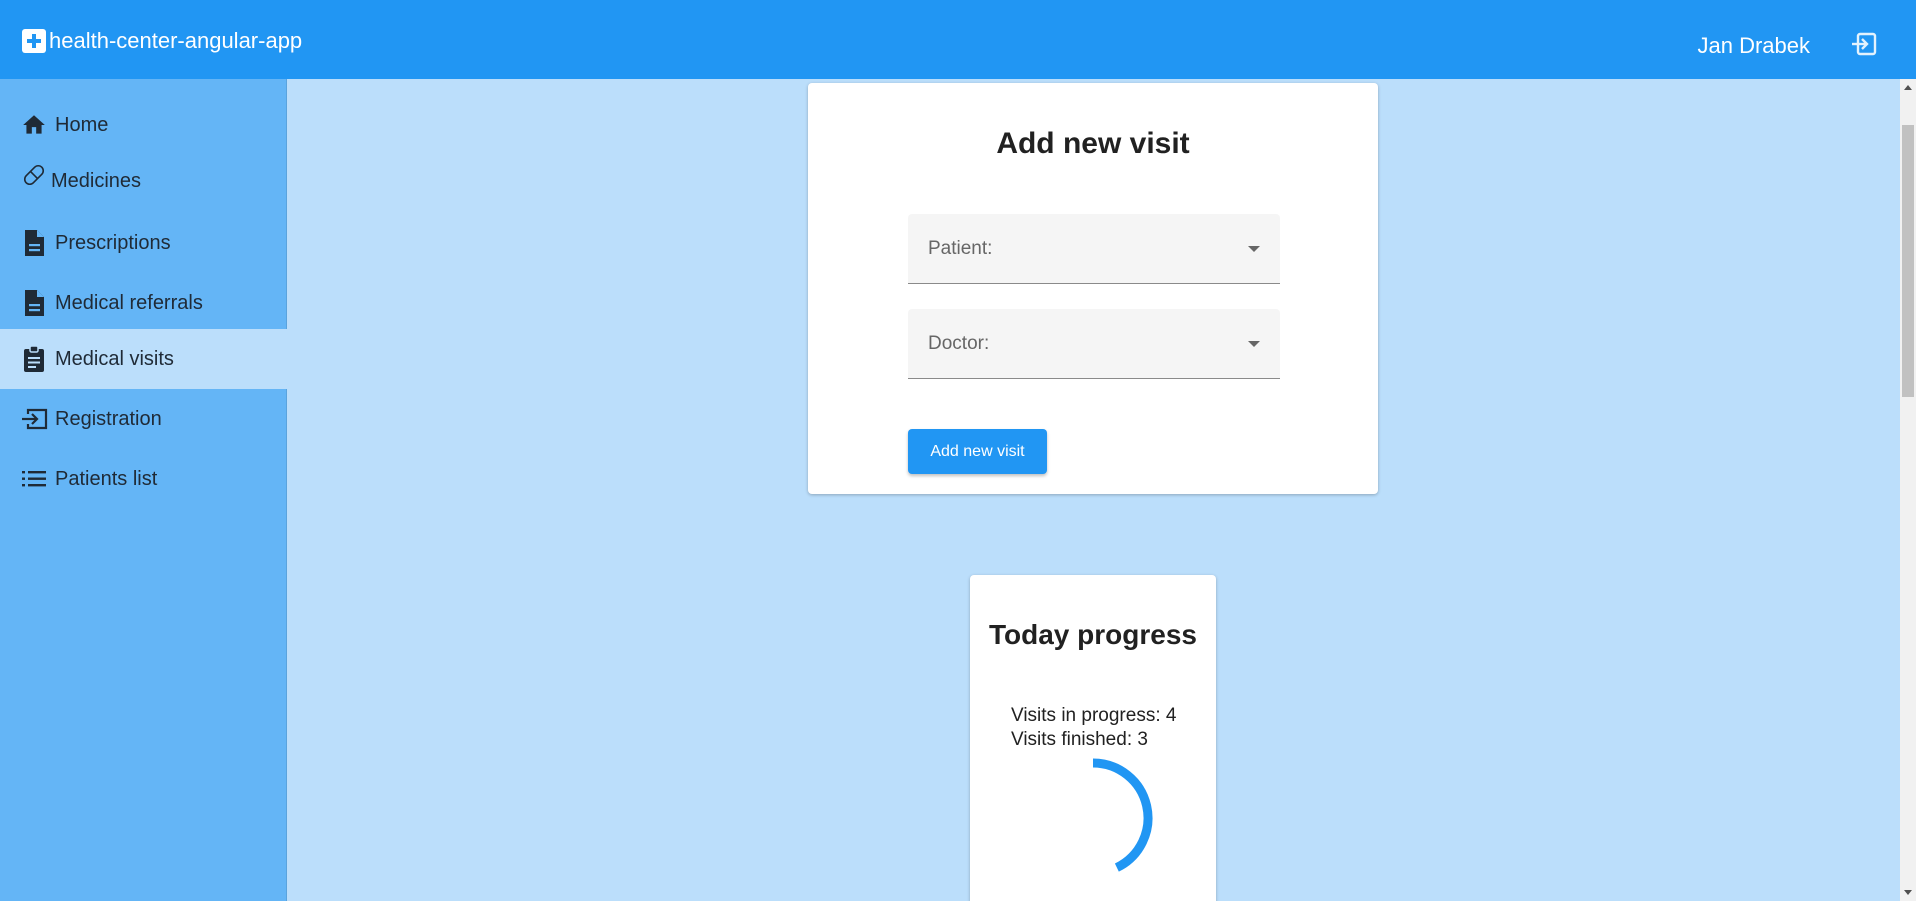  I want to click on today-progress-title: Today progress, so click(1093, 634).